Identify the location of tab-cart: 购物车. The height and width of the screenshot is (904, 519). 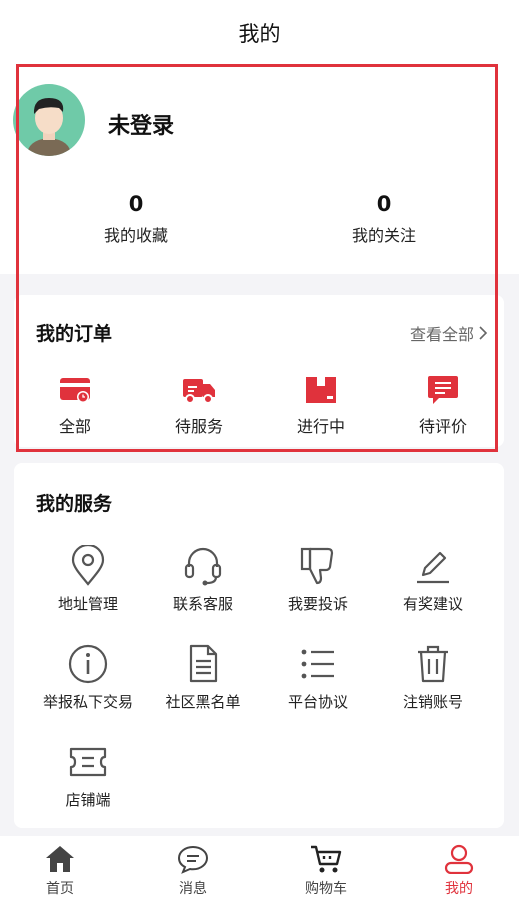
(326, 871).